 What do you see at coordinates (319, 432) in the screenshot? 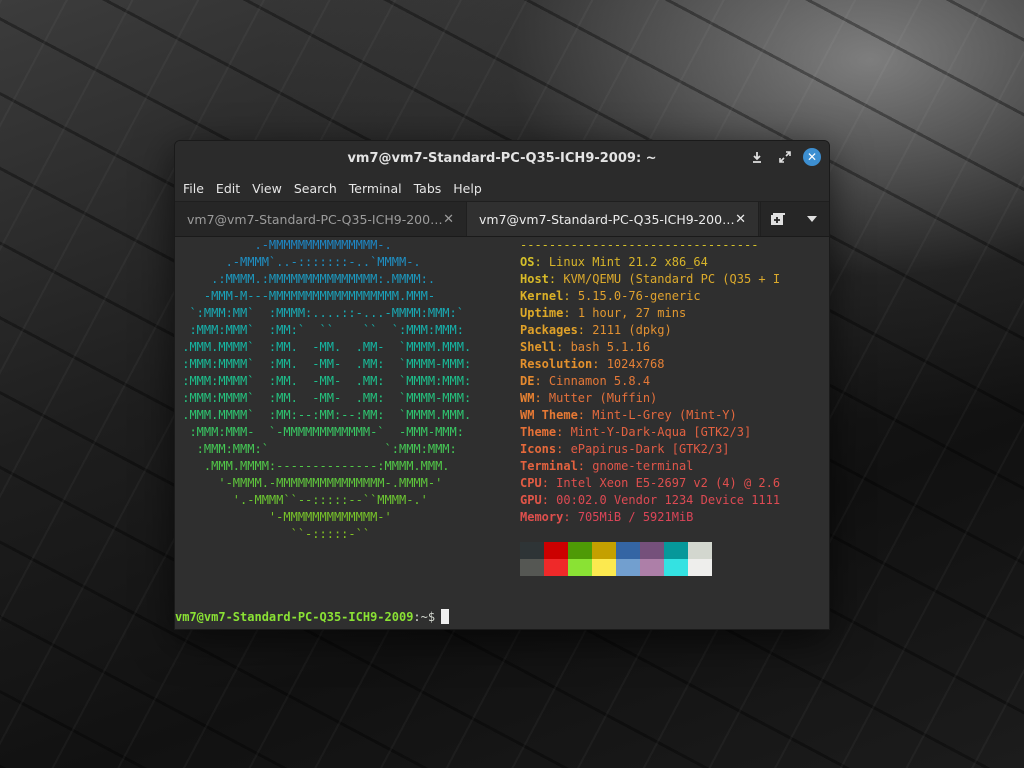
I see `ascii-logo-line: :MMM:MMM- `-MMMMMMMMMMMM-` -MMM-MMM:` at bounding box center [319, 432].